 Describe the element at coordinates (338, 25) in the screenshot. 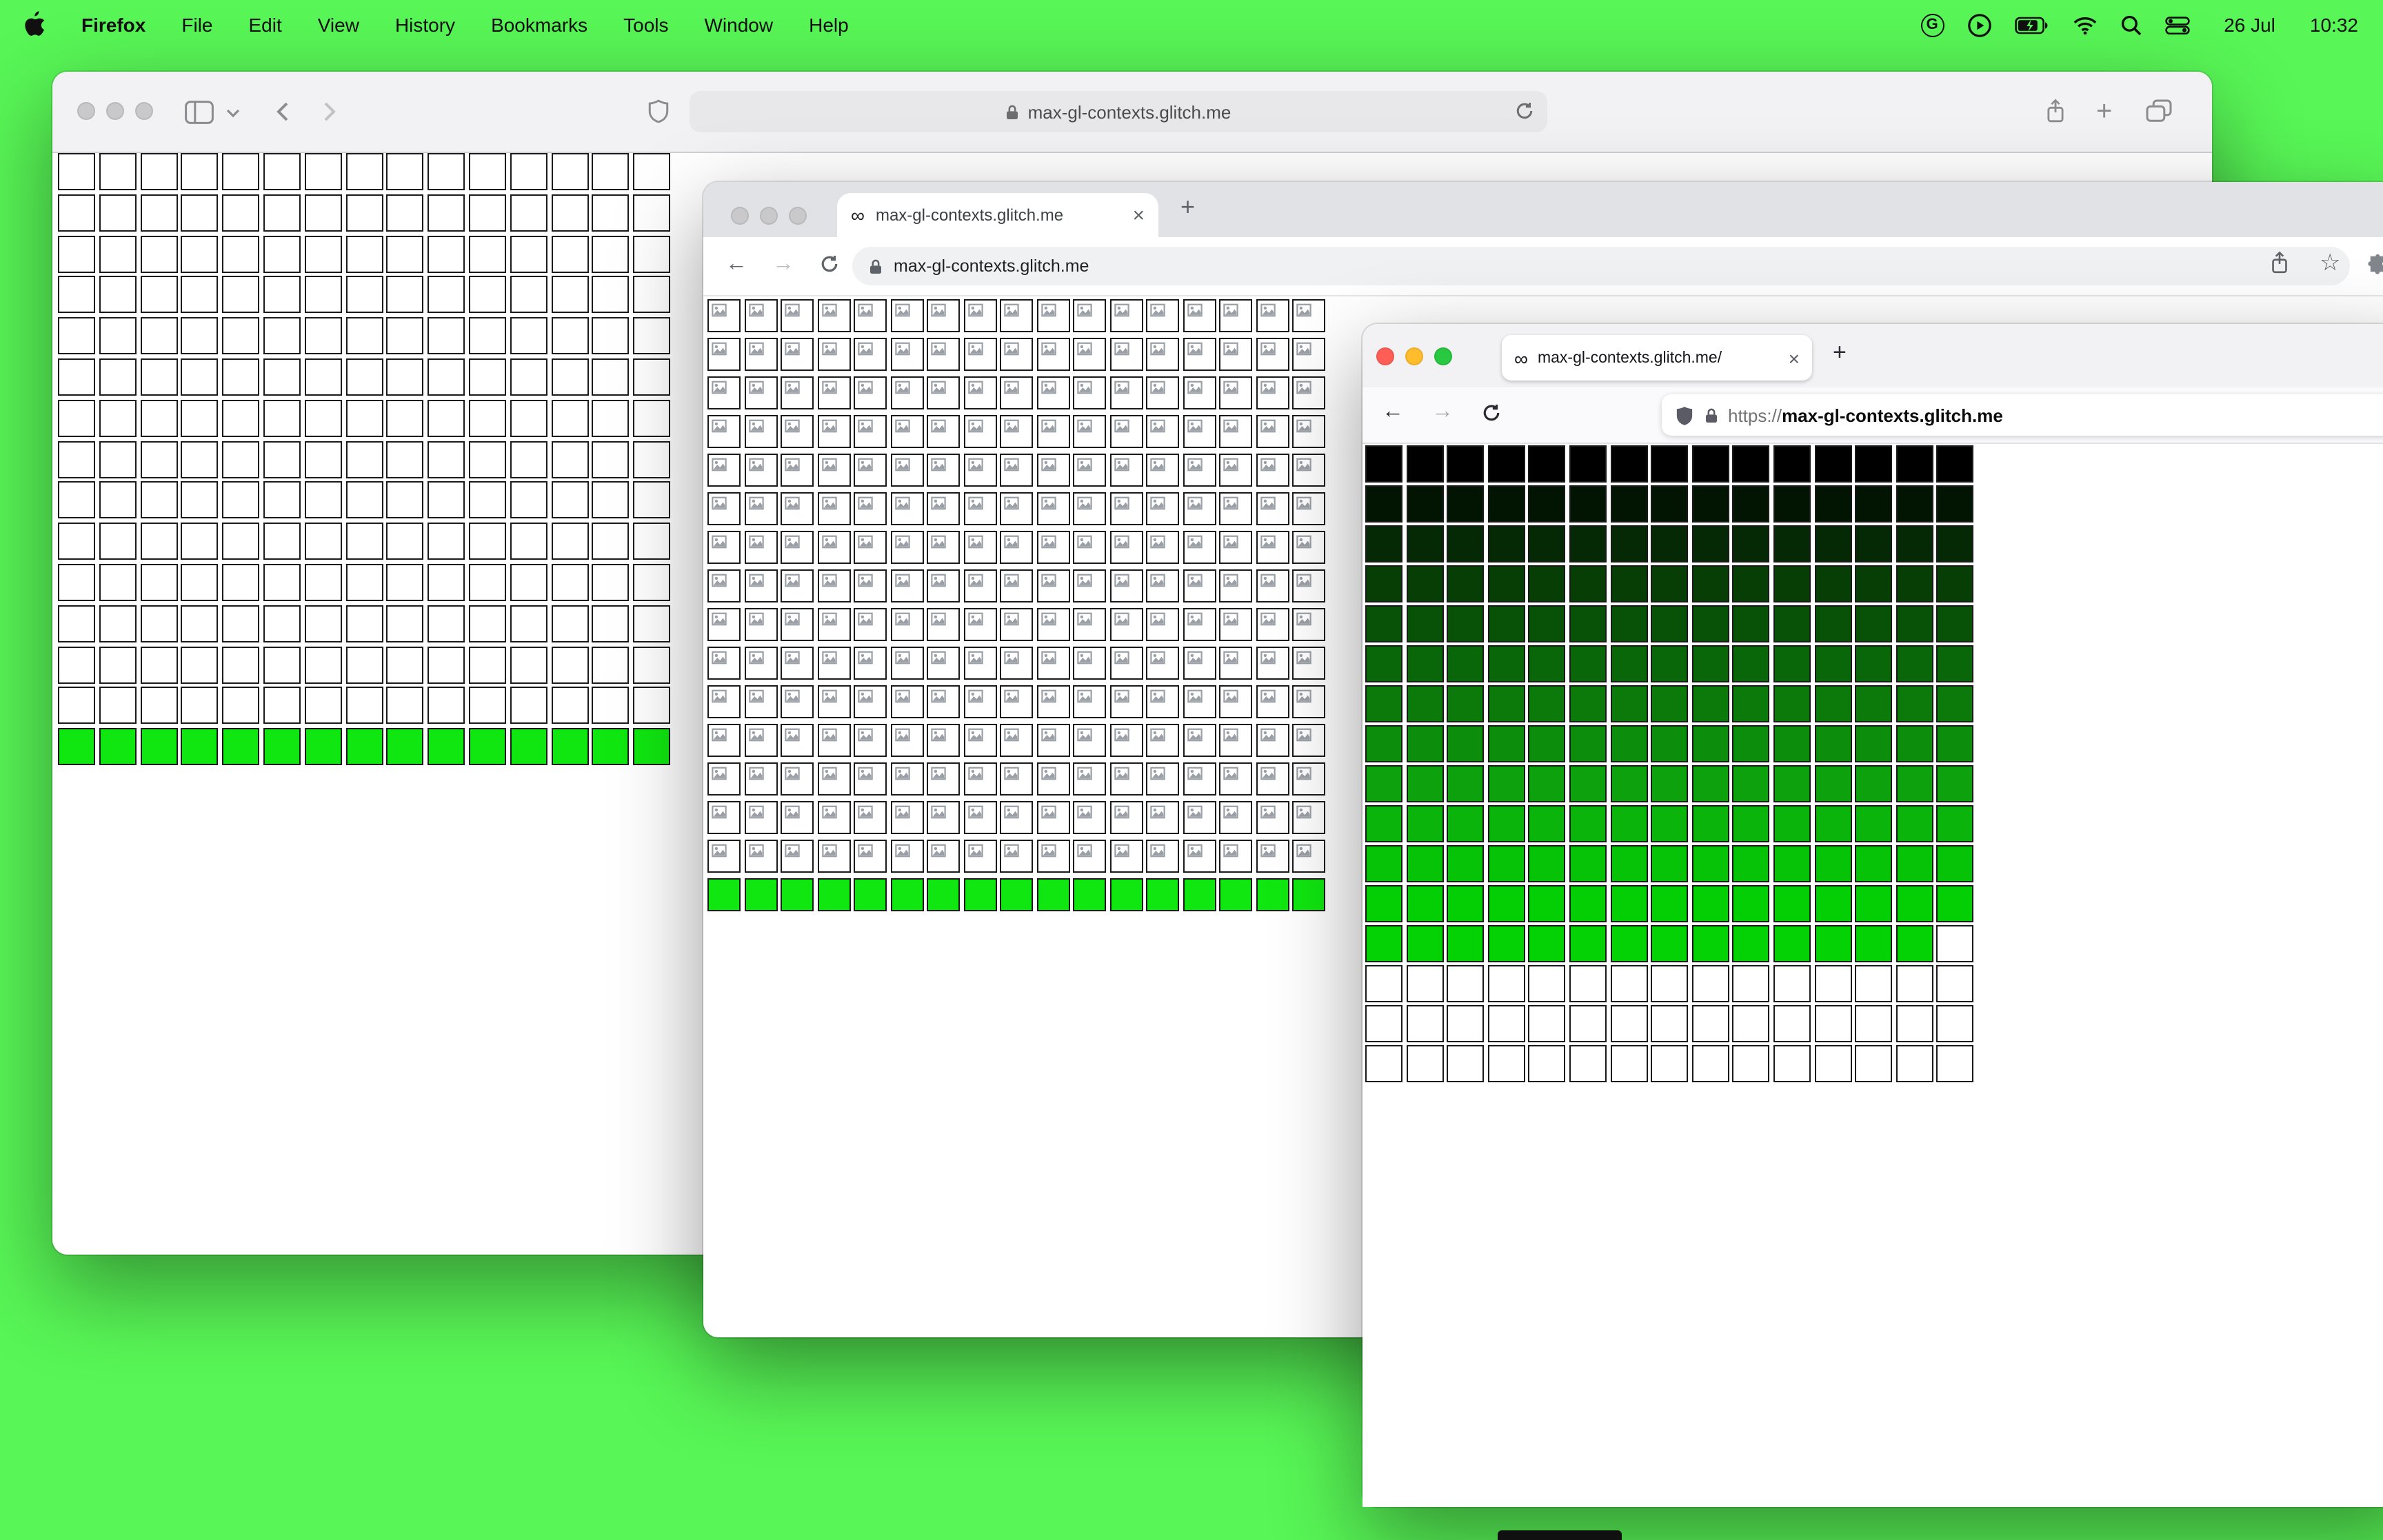

I see `menu-view: View` at that location.